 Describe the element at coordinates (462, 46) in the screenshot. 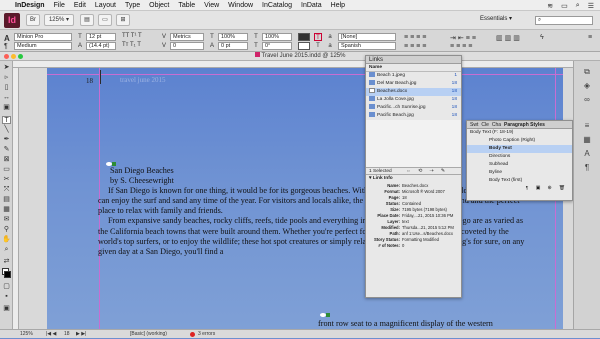

I see `spacing-buttons: ≡≡≡≡` at that location.